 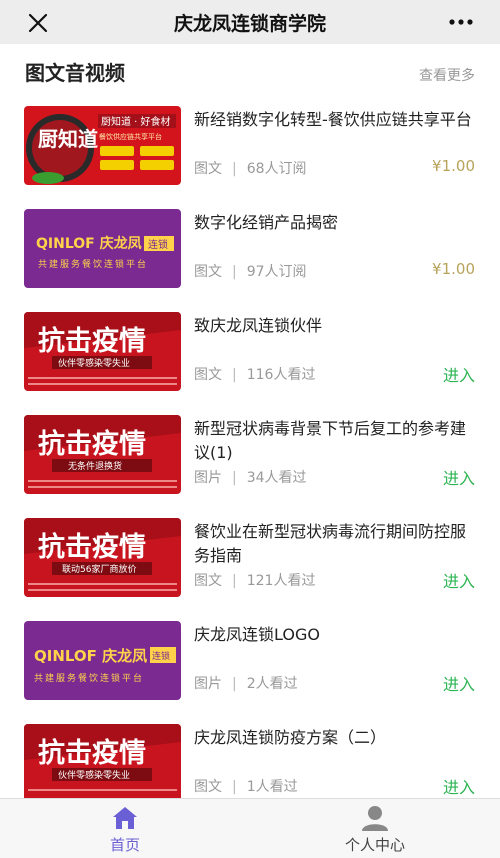 I want to click on item-meta: 图文 | 68人订阅, so click(x=250, y=169).